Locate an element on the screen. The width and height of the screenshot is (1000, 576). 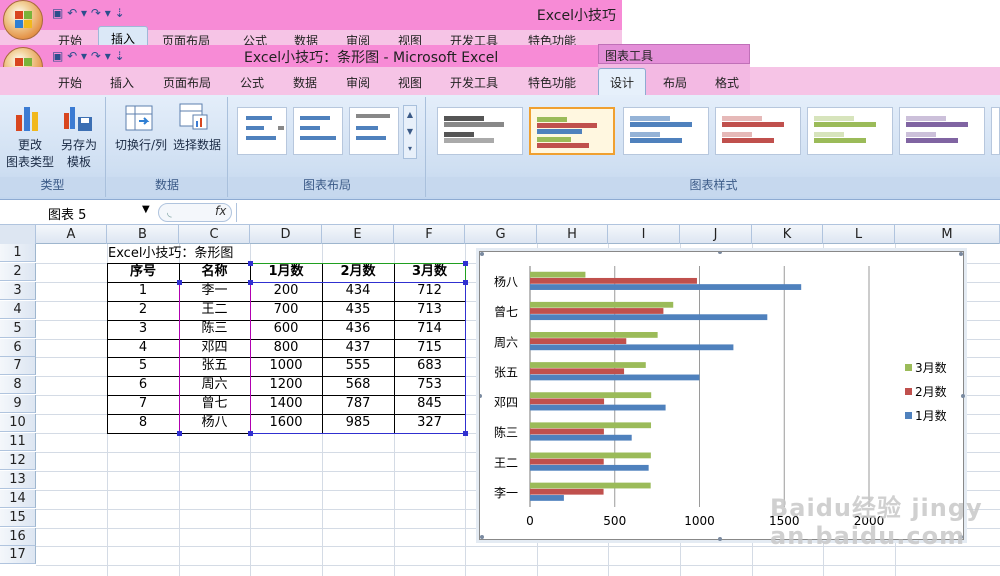
row-header-12: 12 is located at coordinates (18, 460).